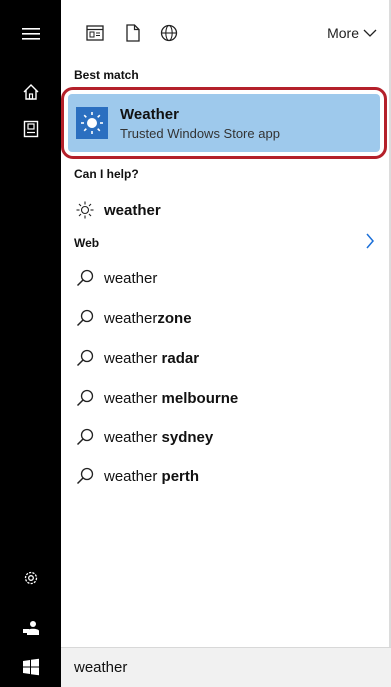  I want to click on app-icon, so click(95, 33).